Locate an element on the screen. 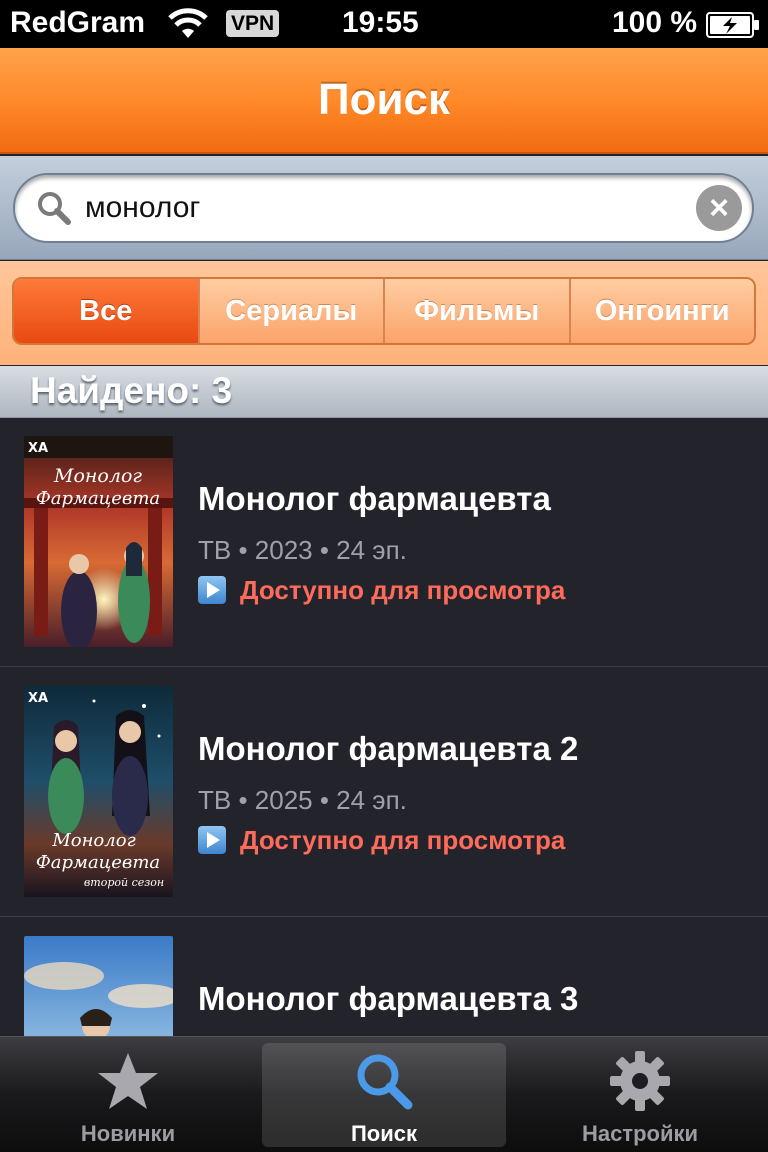 The width and height of the screenshot is (768, 1152). tab-new-releases: Новинки is located at coordinates (128, 1095).